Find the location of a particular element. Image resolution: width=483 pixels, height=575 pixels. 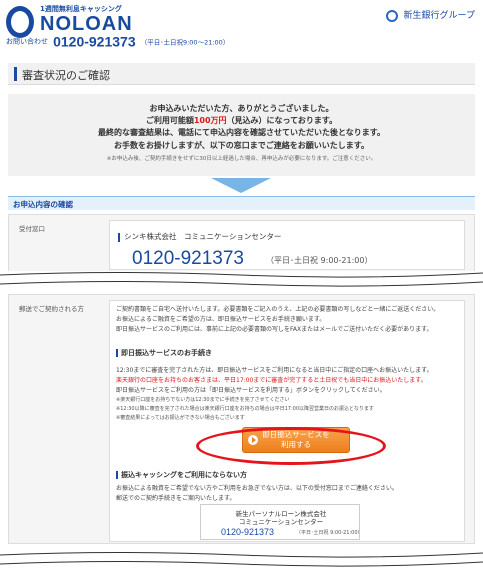

no-transfer-title: 振込キャッシングをご利用にならない方 is located at coordinates (184, 475).